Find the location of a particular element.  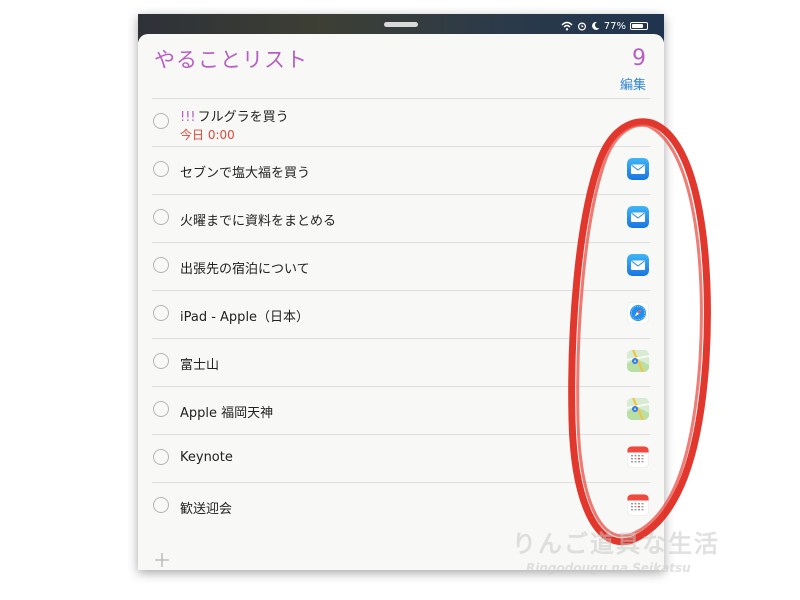

add-reminder-icon is located at coordinates (162, 560).